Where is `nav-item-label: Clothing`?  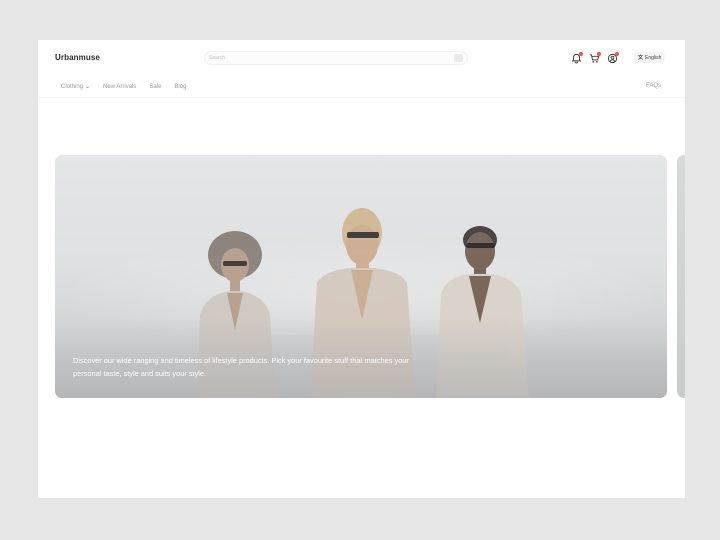 nav-item-label: Clothing is located at coordinates (72, 86).